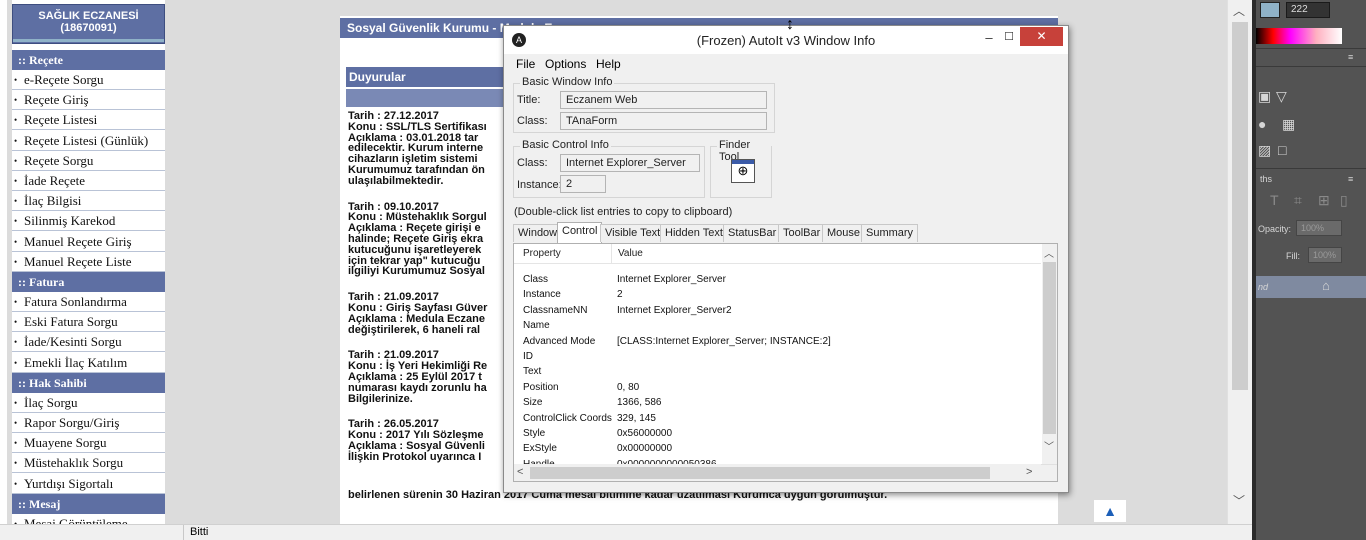 The image size is (1366, 540). I want to click on image-icon: ▣, so click(1264, 96).